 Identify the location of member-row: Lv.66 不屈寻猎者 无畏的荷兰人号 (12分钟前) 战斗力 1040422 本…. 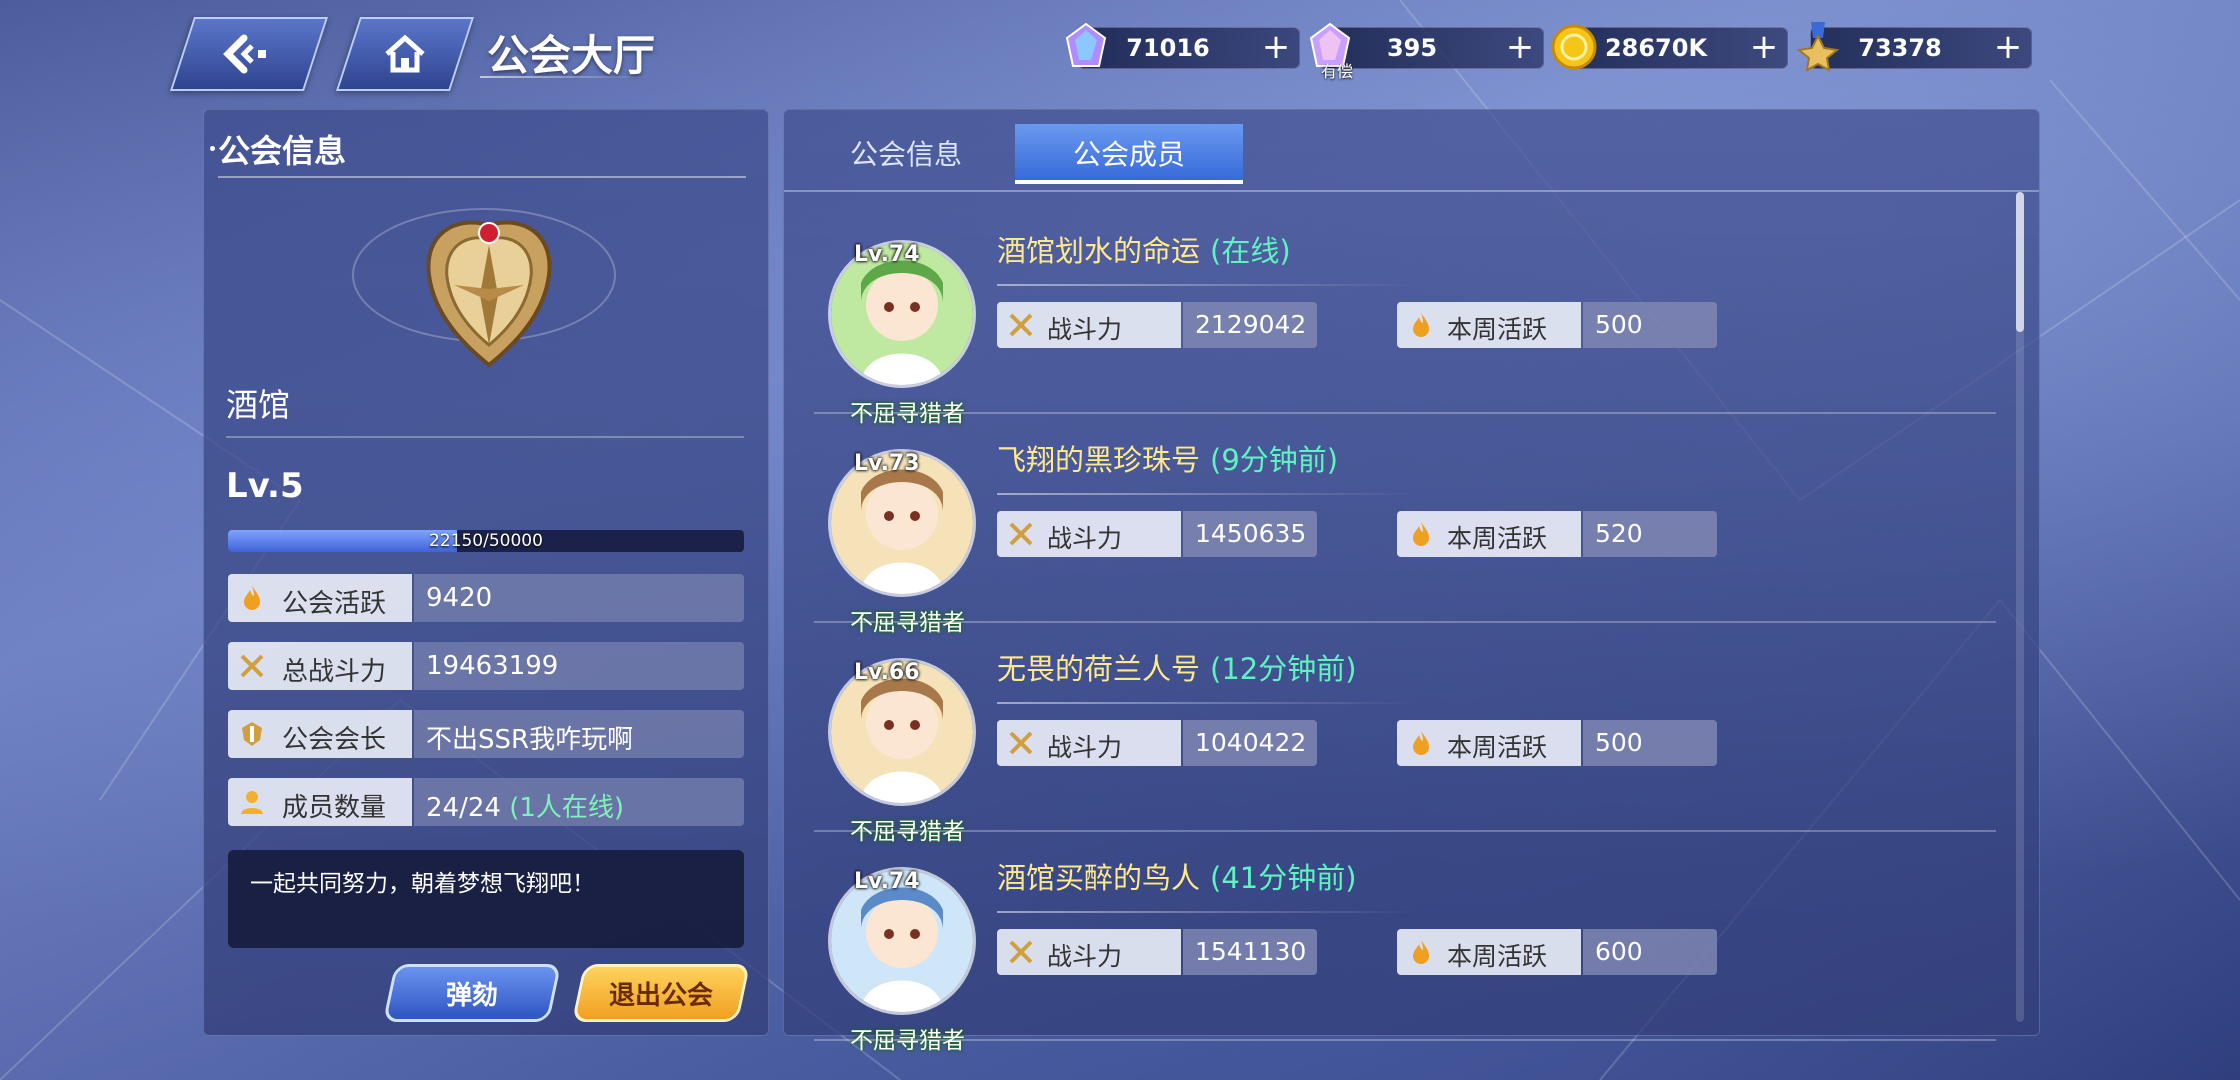
(1409, 738).